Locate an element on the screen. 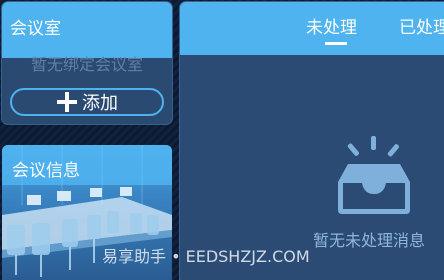  empty-inbox-icon is located at coordinates (374, 175).